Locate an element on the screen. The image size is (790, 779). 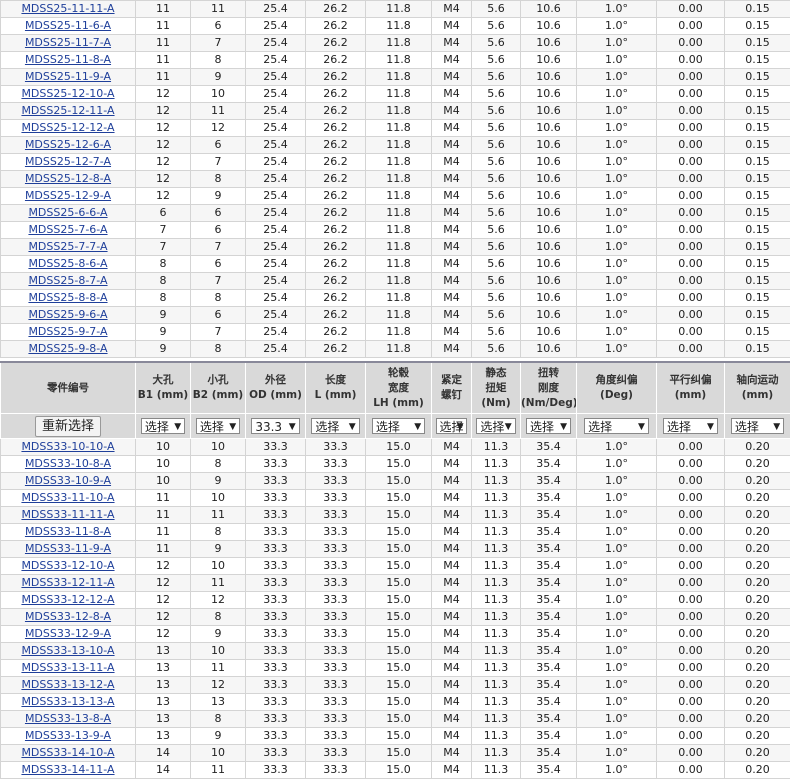
part-number-cell: MDSS25-12-6-A is located at coordinates (68, 145).